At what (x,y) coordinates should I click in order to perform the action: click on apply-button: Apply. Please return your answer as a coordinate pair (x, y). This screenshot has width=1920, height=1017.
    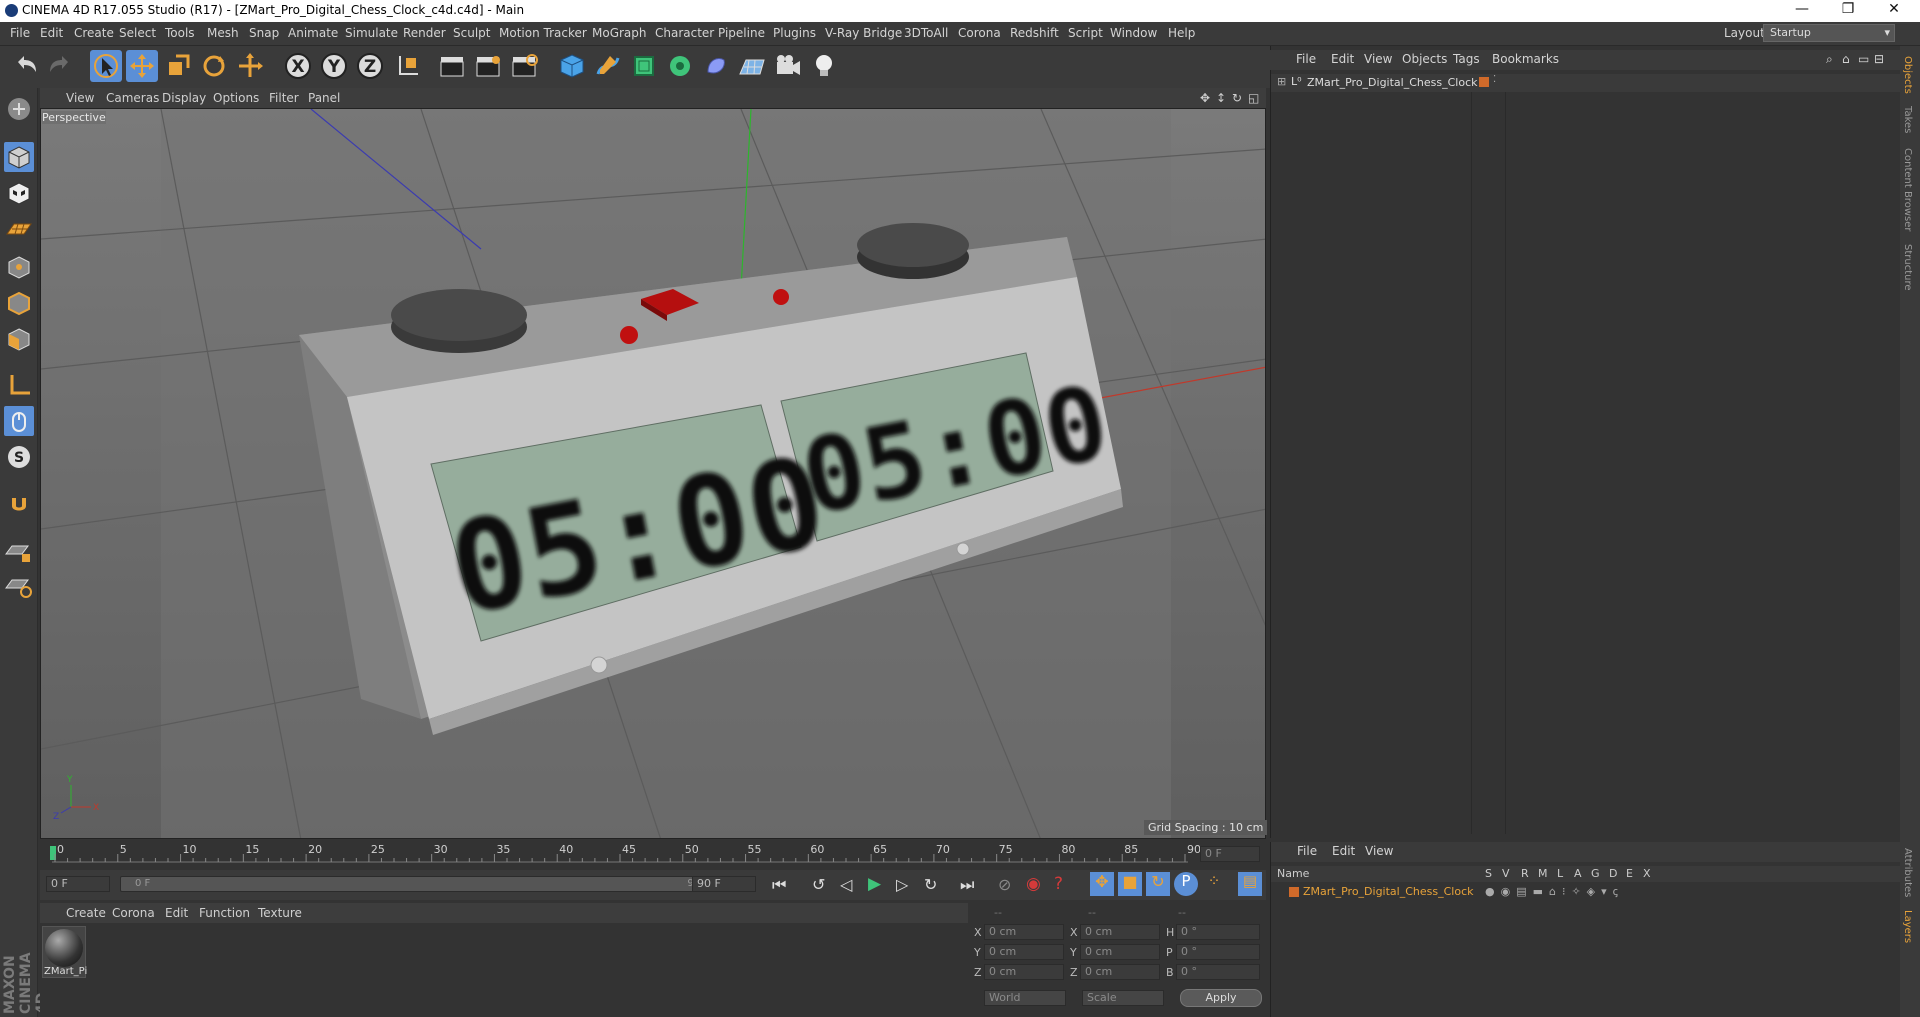
    Looking at the image, I should click on (1221, 998).